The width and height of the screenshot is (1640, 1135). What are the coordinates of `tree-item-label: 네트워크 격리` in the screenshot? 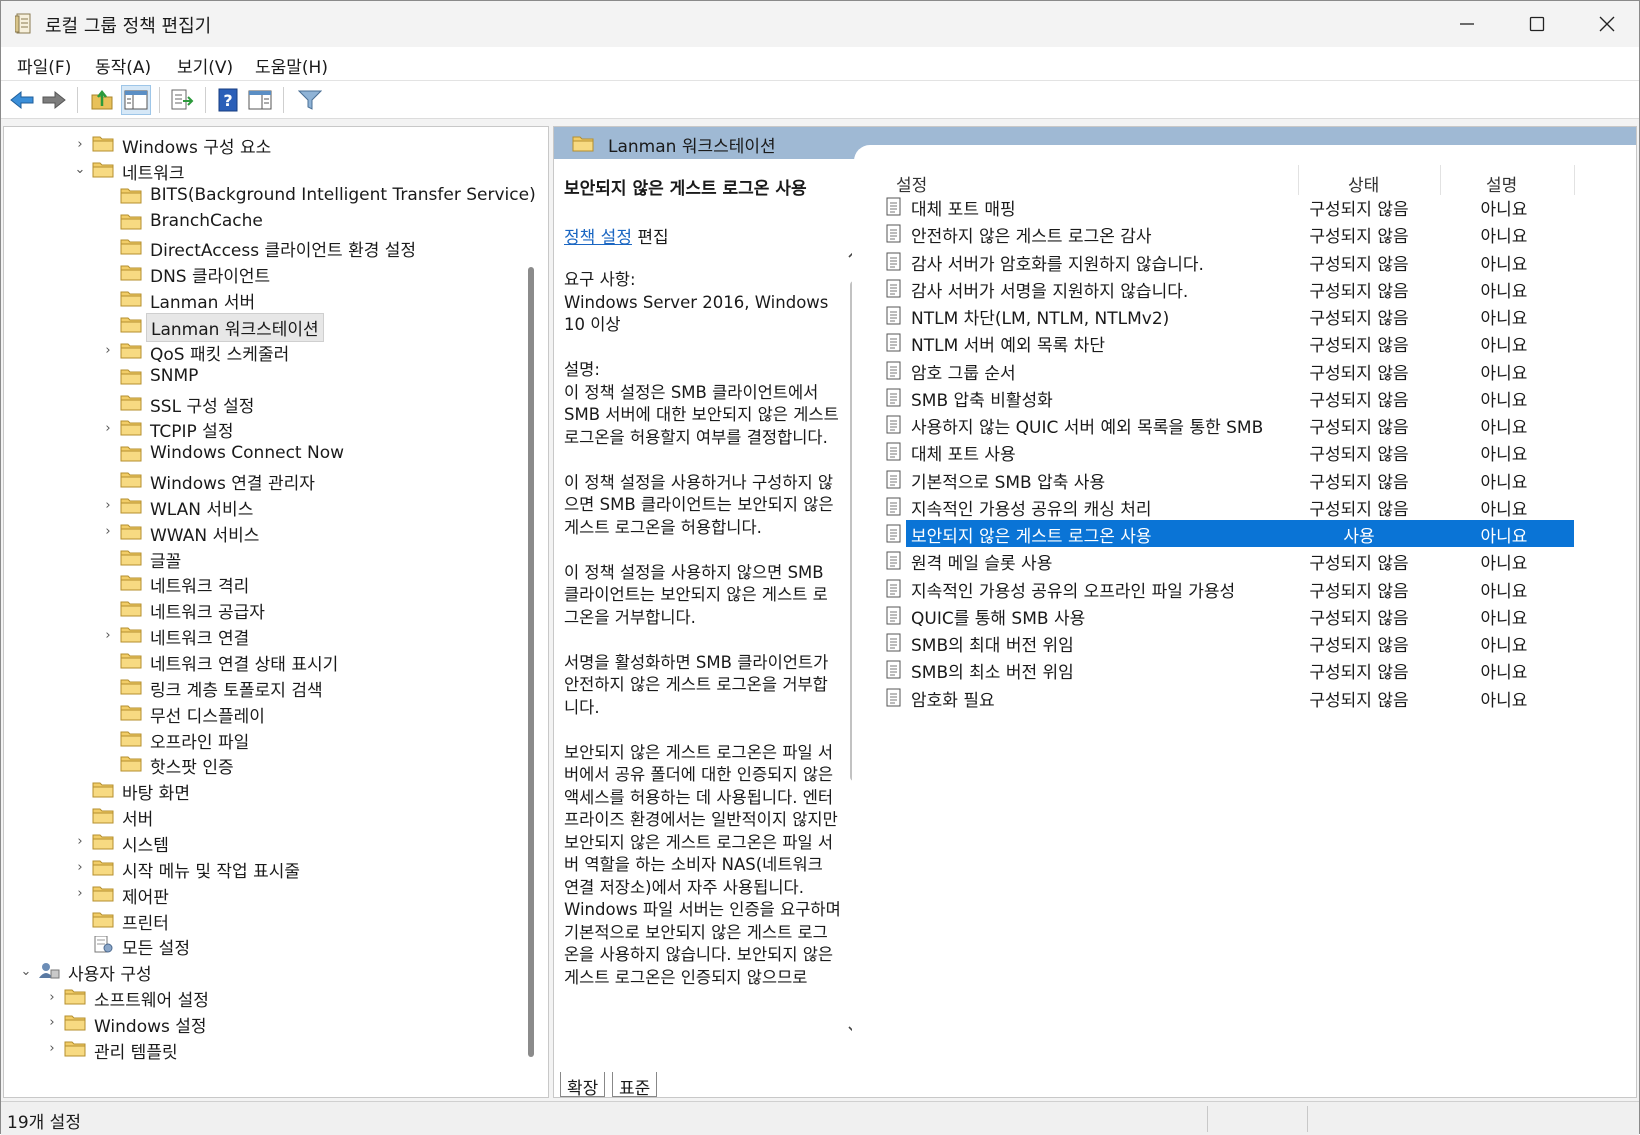 It's located at (199, 584).